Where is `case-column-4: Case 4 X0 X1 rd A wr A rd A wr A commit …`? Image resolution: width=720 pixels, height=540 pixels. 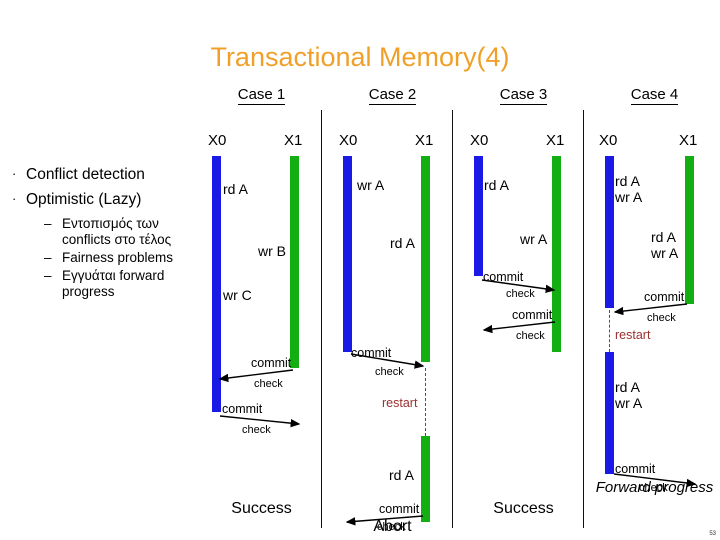 case-column-4: Case 4 X0 X1 rd A wr A rd A wr A commit … is located at coordinates (654, 304).